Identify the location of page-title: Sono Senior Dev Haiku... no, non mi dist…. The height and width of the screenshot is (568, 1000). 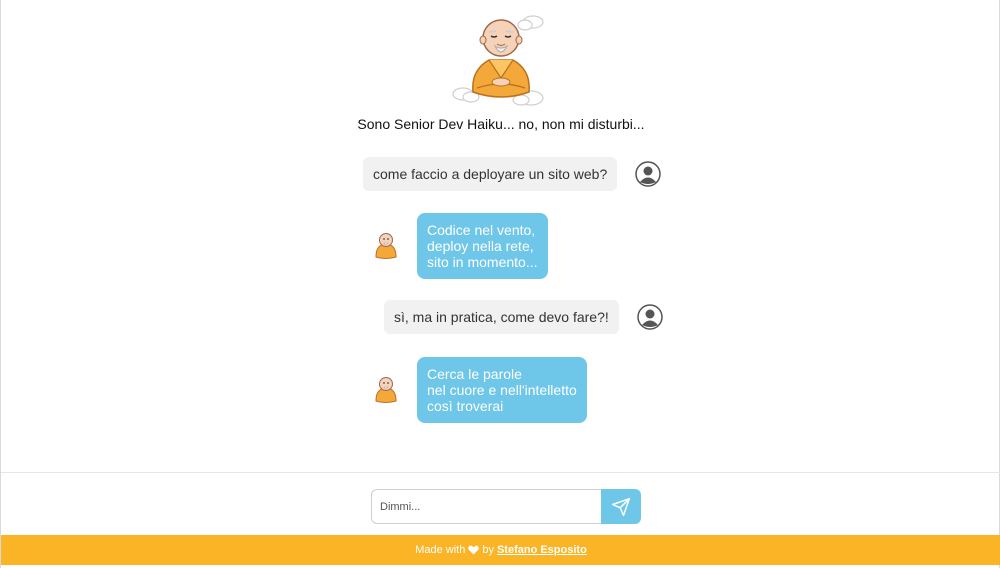
(501, 124).